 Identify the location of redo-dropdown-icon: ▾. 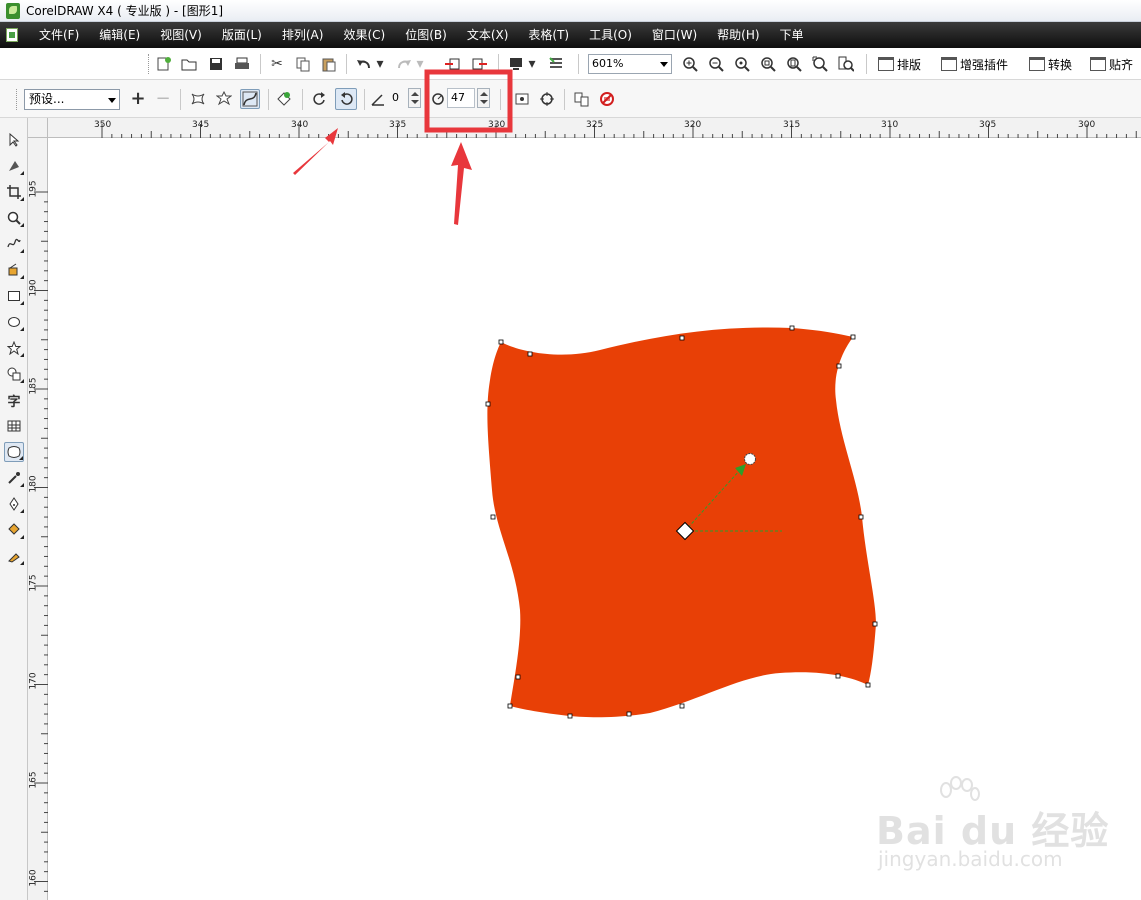
(420, 64).